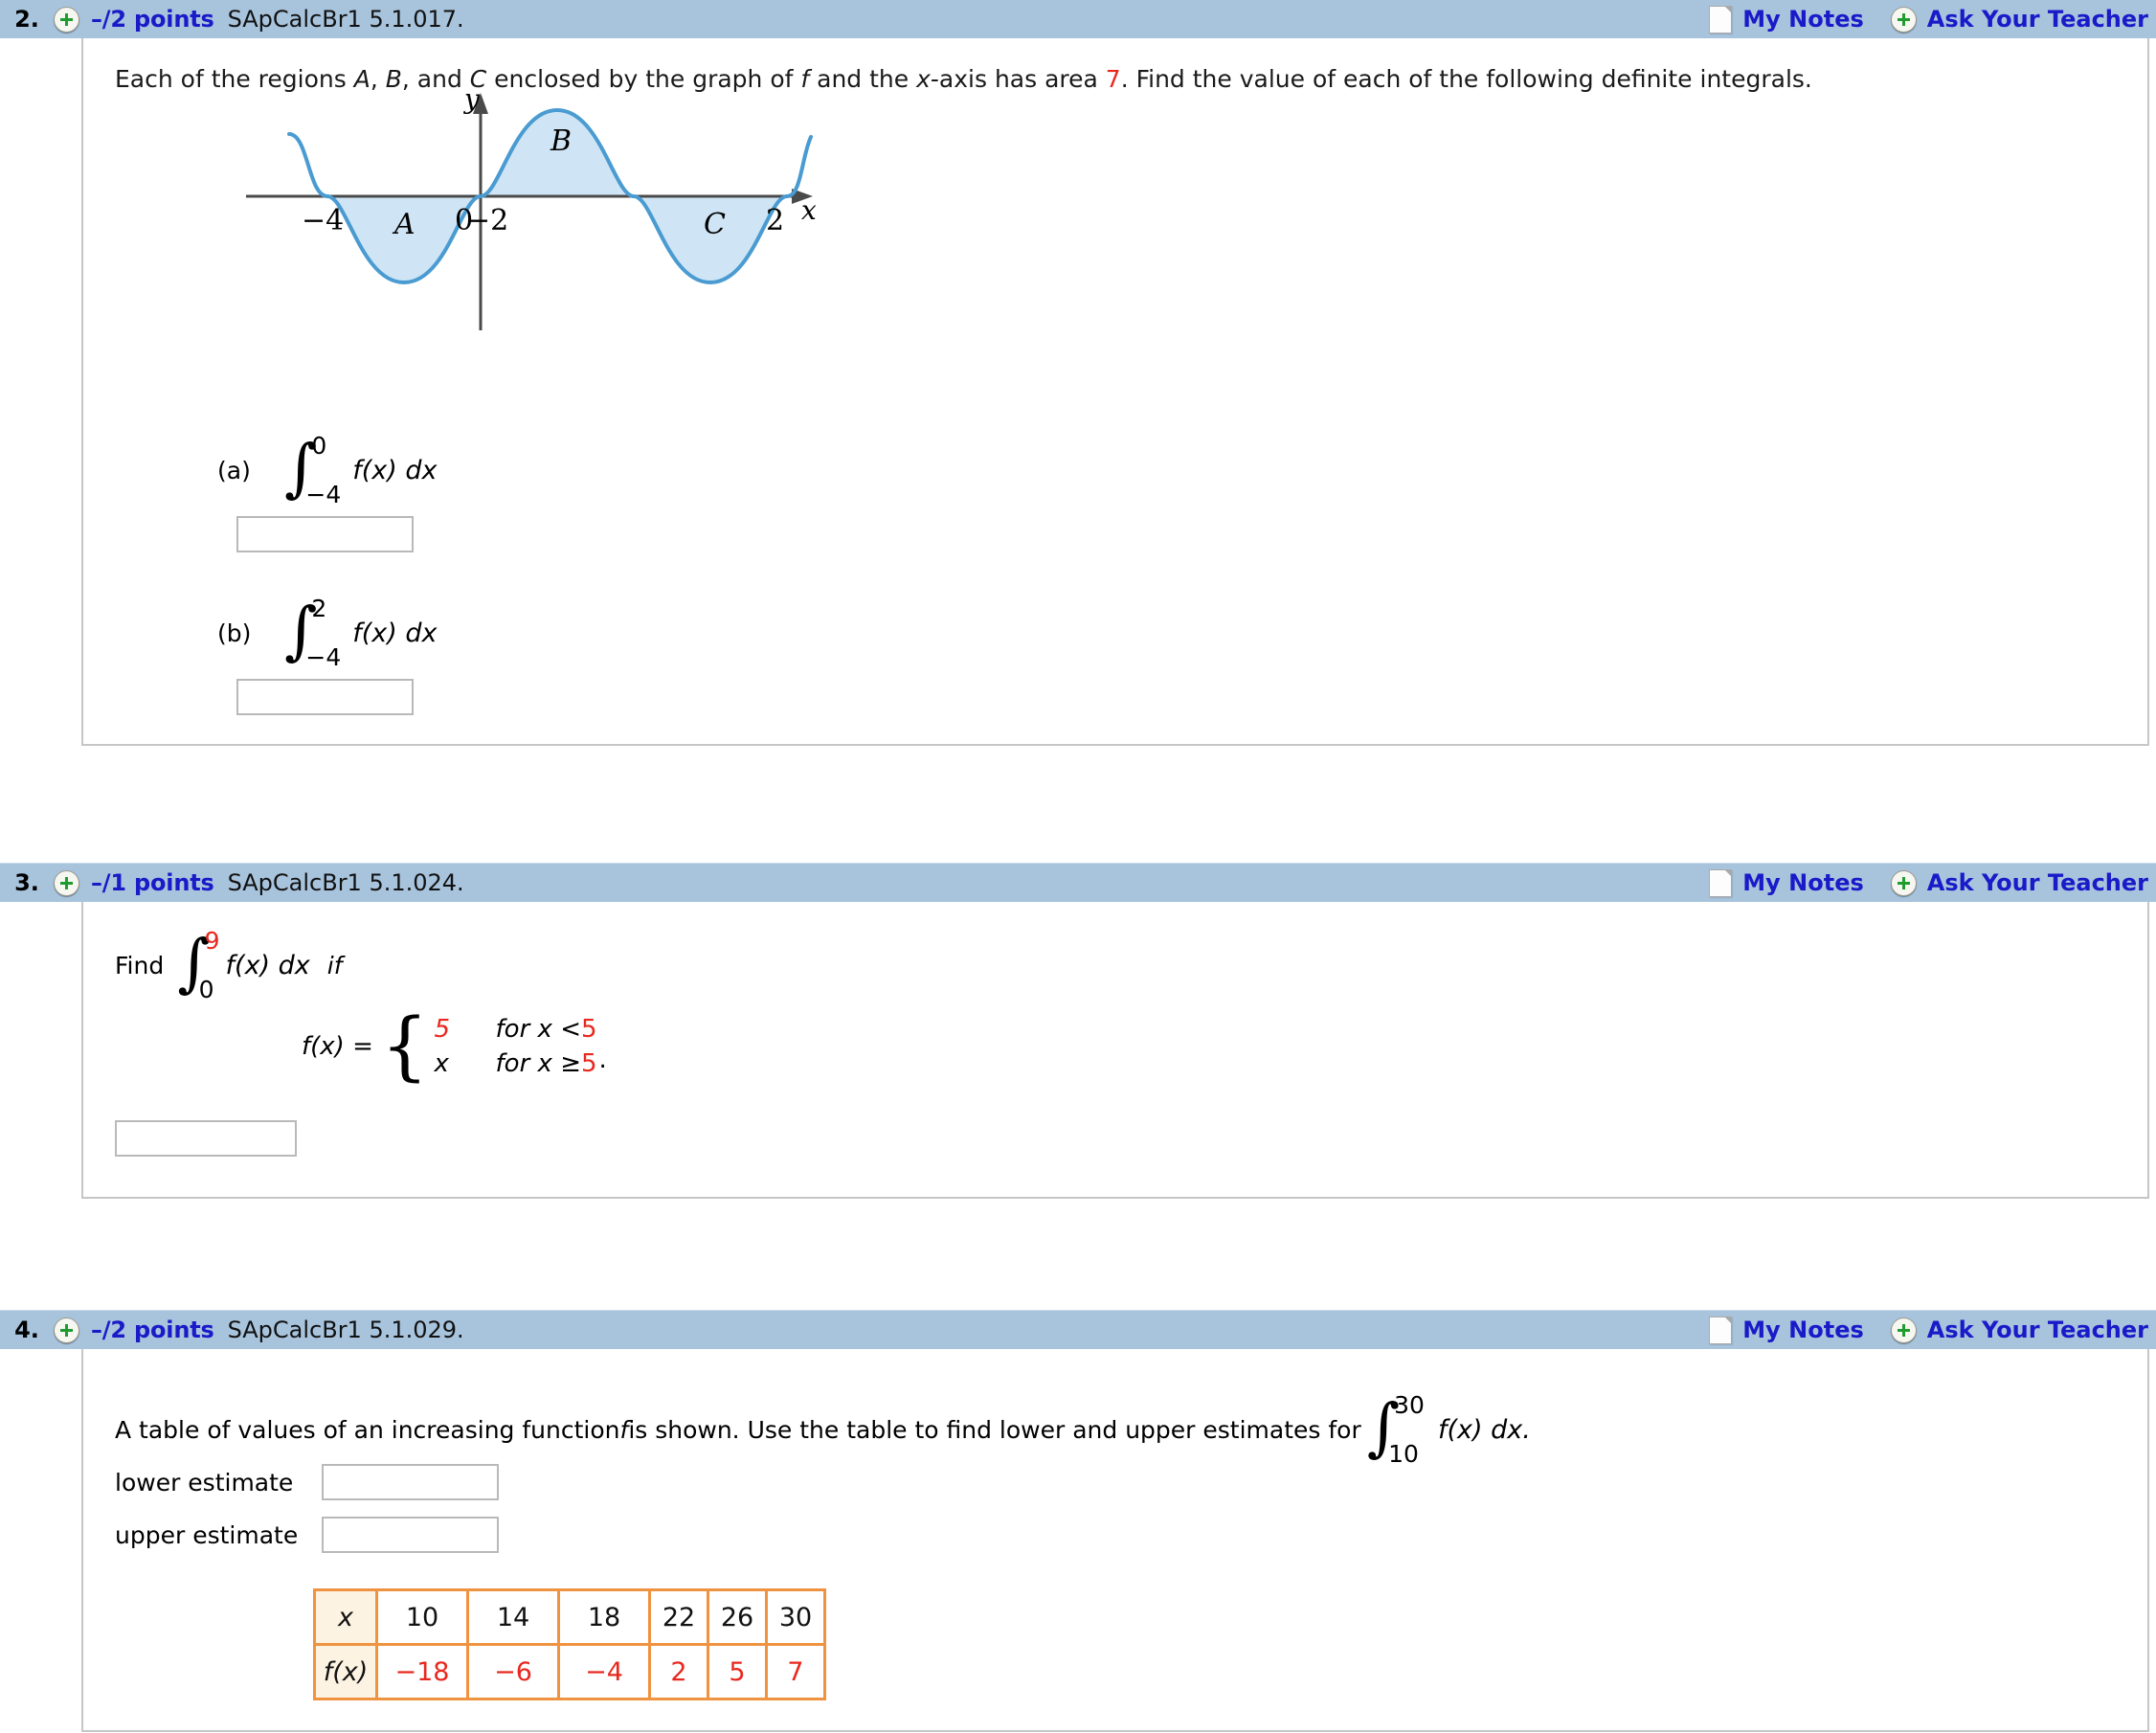 The image size is (2156, 1733). Describe the element at coordinates (152, 19) in the screenshot. I see `points-label: –/2 points` at that location.